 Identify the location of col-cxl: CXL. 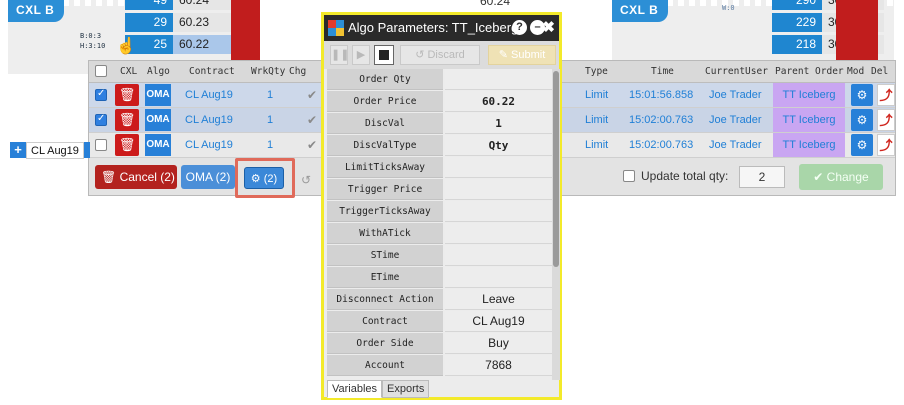
(128, 71).